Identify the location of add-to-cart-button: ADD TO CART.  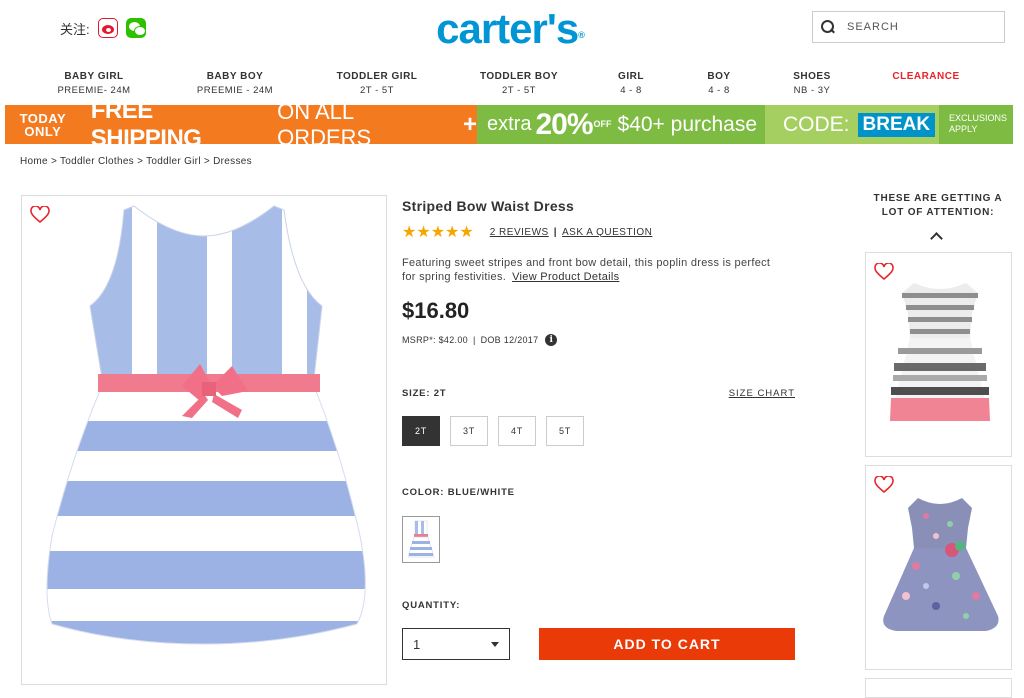
(667, 644).